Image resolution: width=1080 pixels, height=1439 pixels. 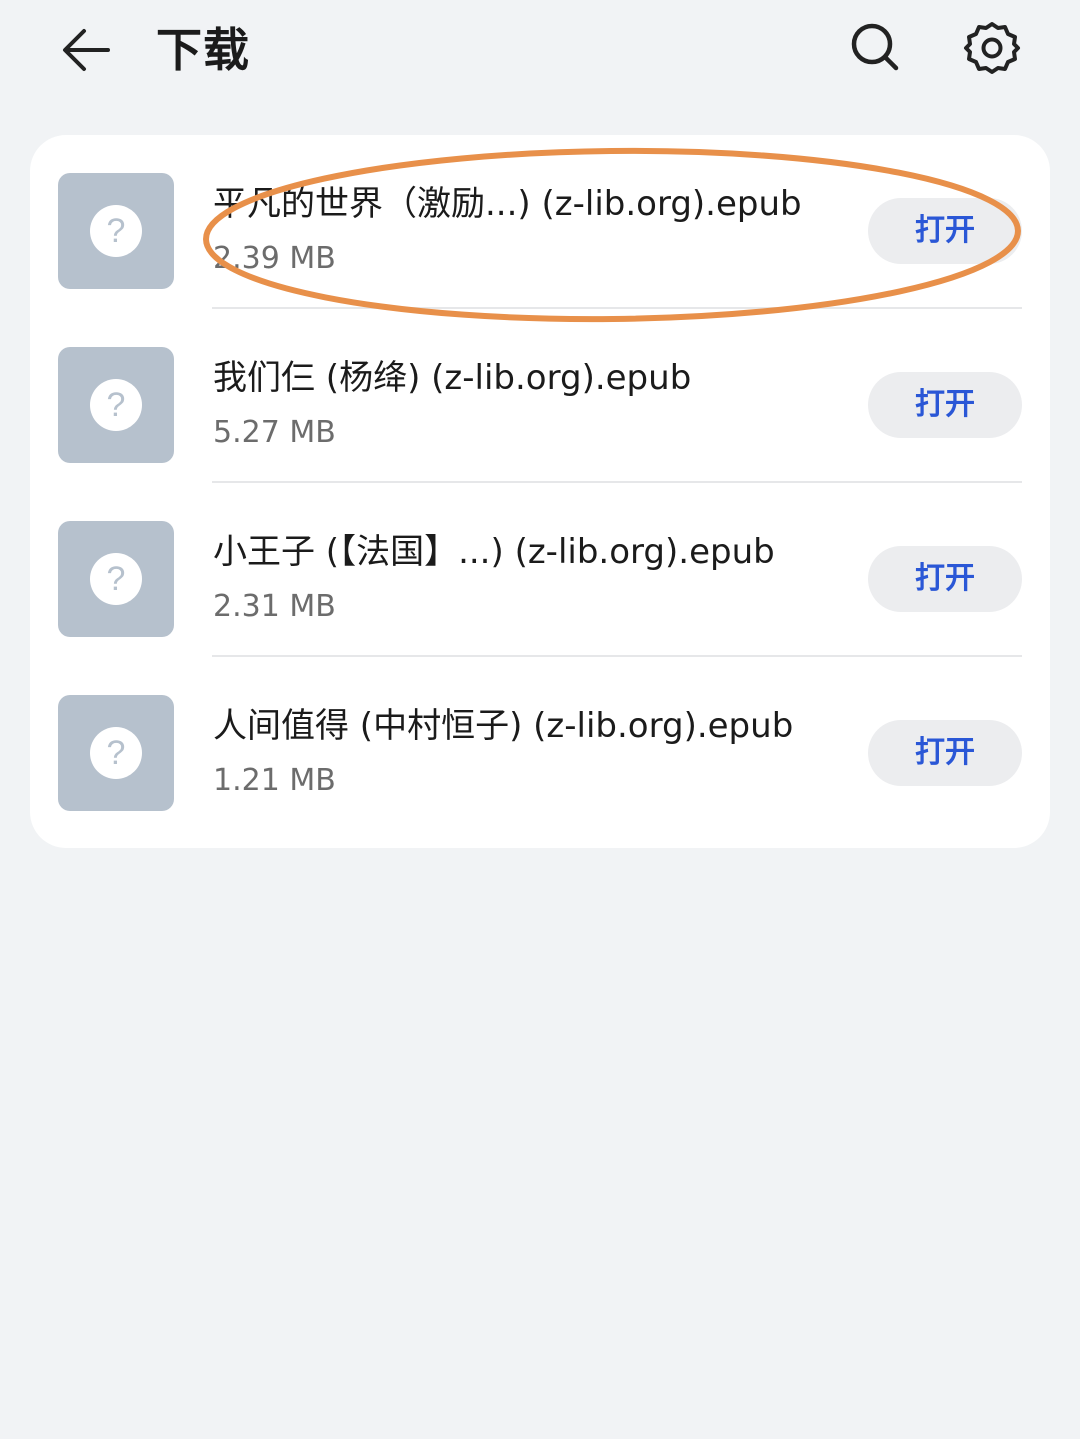 I want to click on page-title: 下载, so click(x=203, y=50).